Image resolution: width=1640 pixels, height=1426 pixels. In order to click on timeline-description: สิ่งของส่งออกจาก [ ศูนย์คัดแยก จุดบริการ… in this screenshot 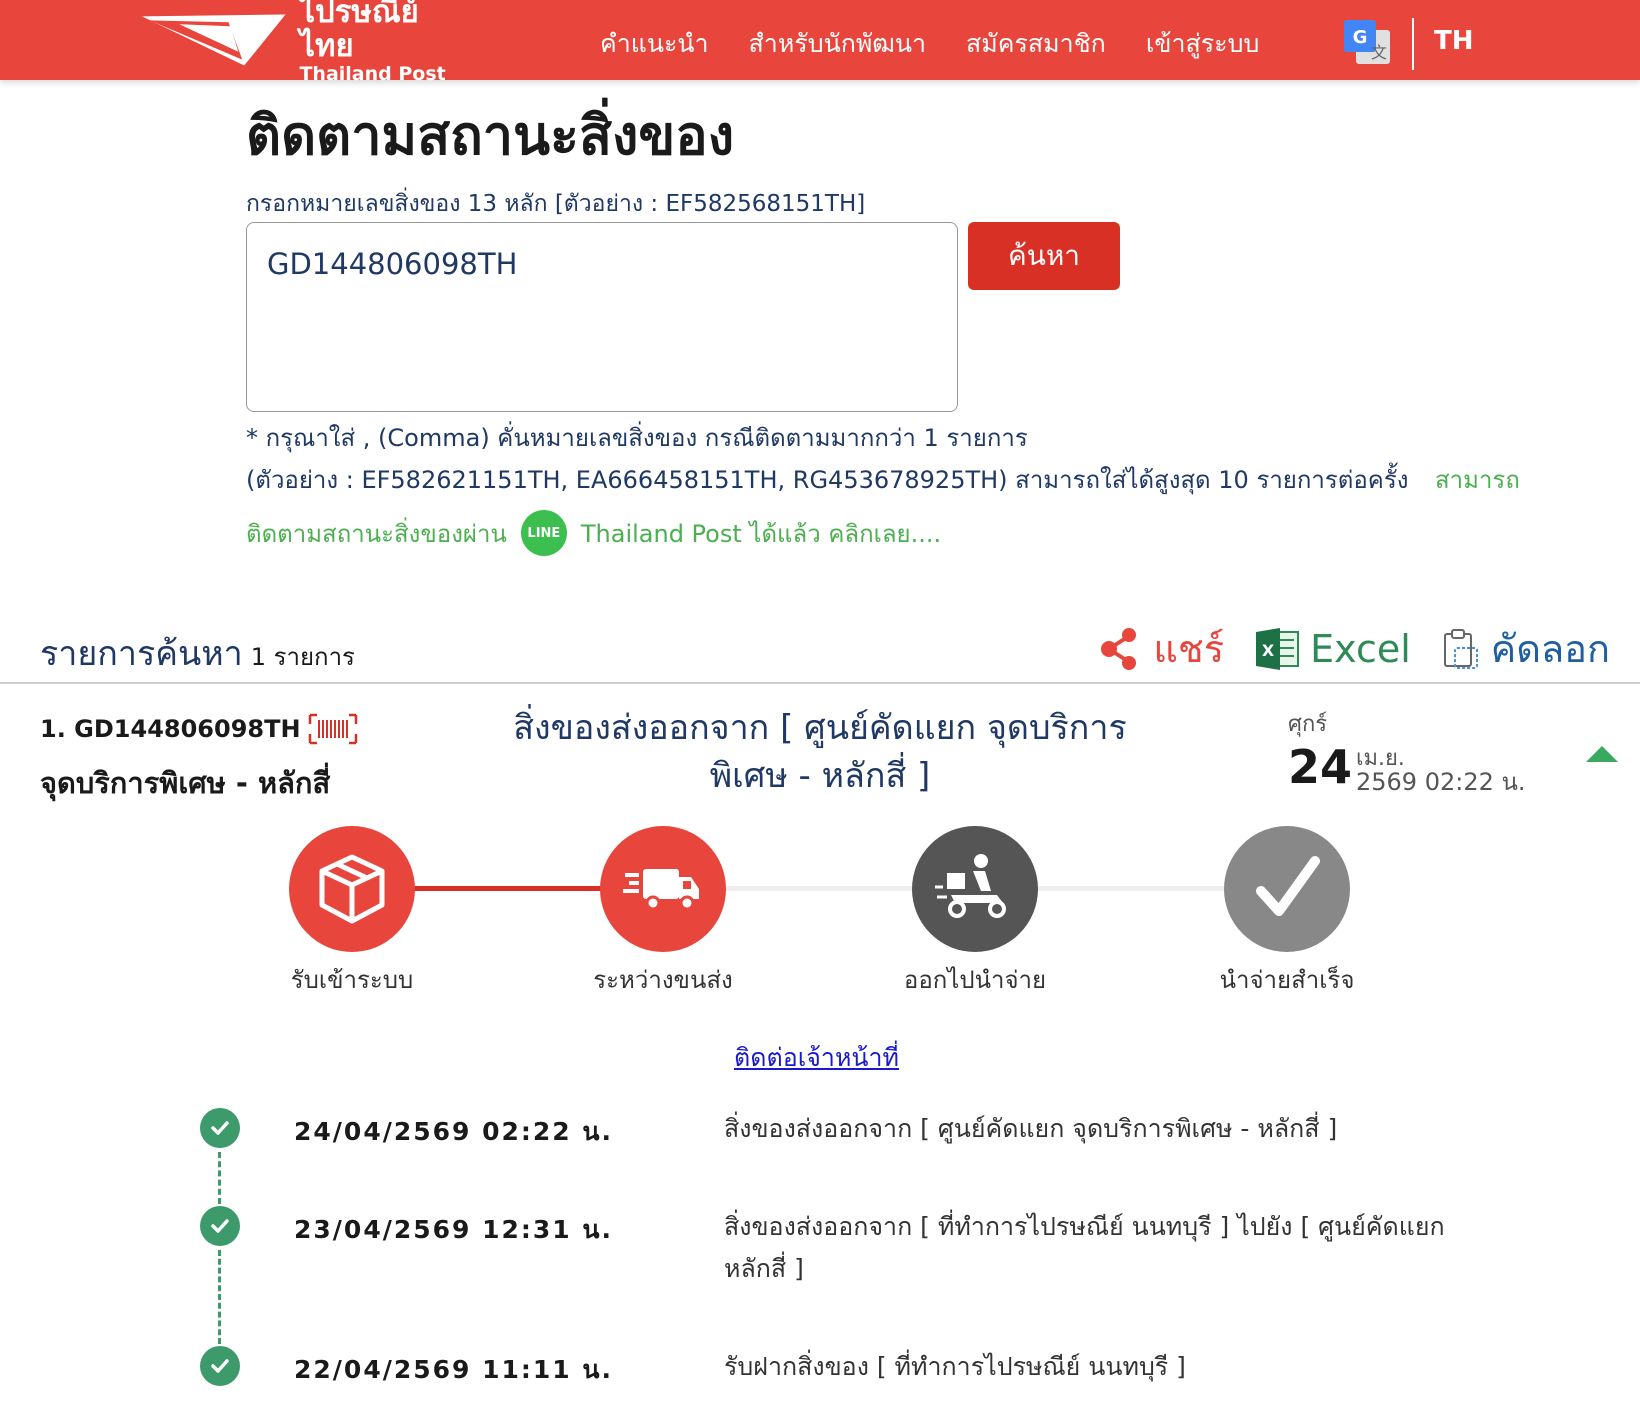, I will do `click(1031, 1128)`.